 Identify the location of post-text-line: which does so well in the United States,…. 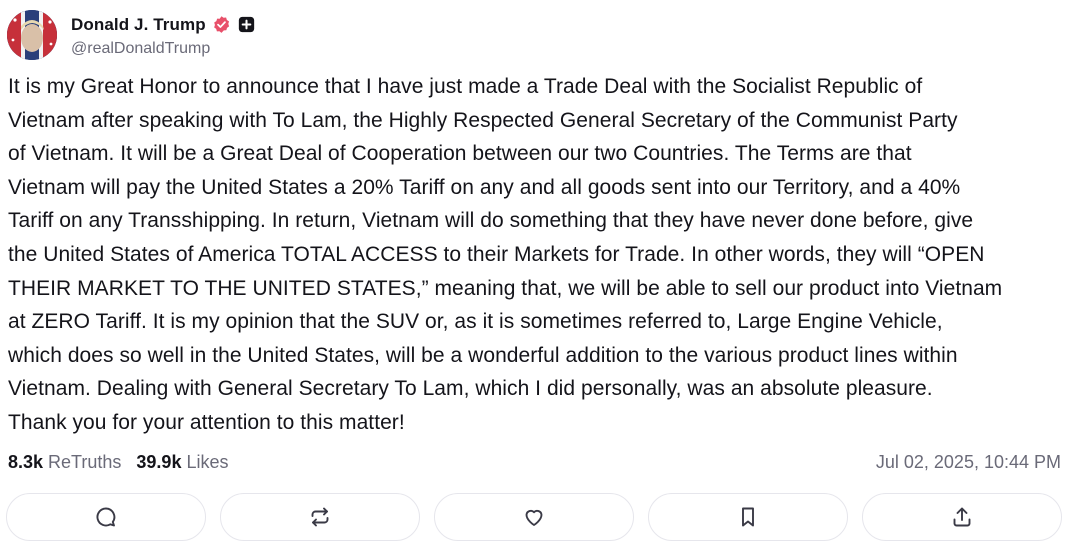
(483, 355).